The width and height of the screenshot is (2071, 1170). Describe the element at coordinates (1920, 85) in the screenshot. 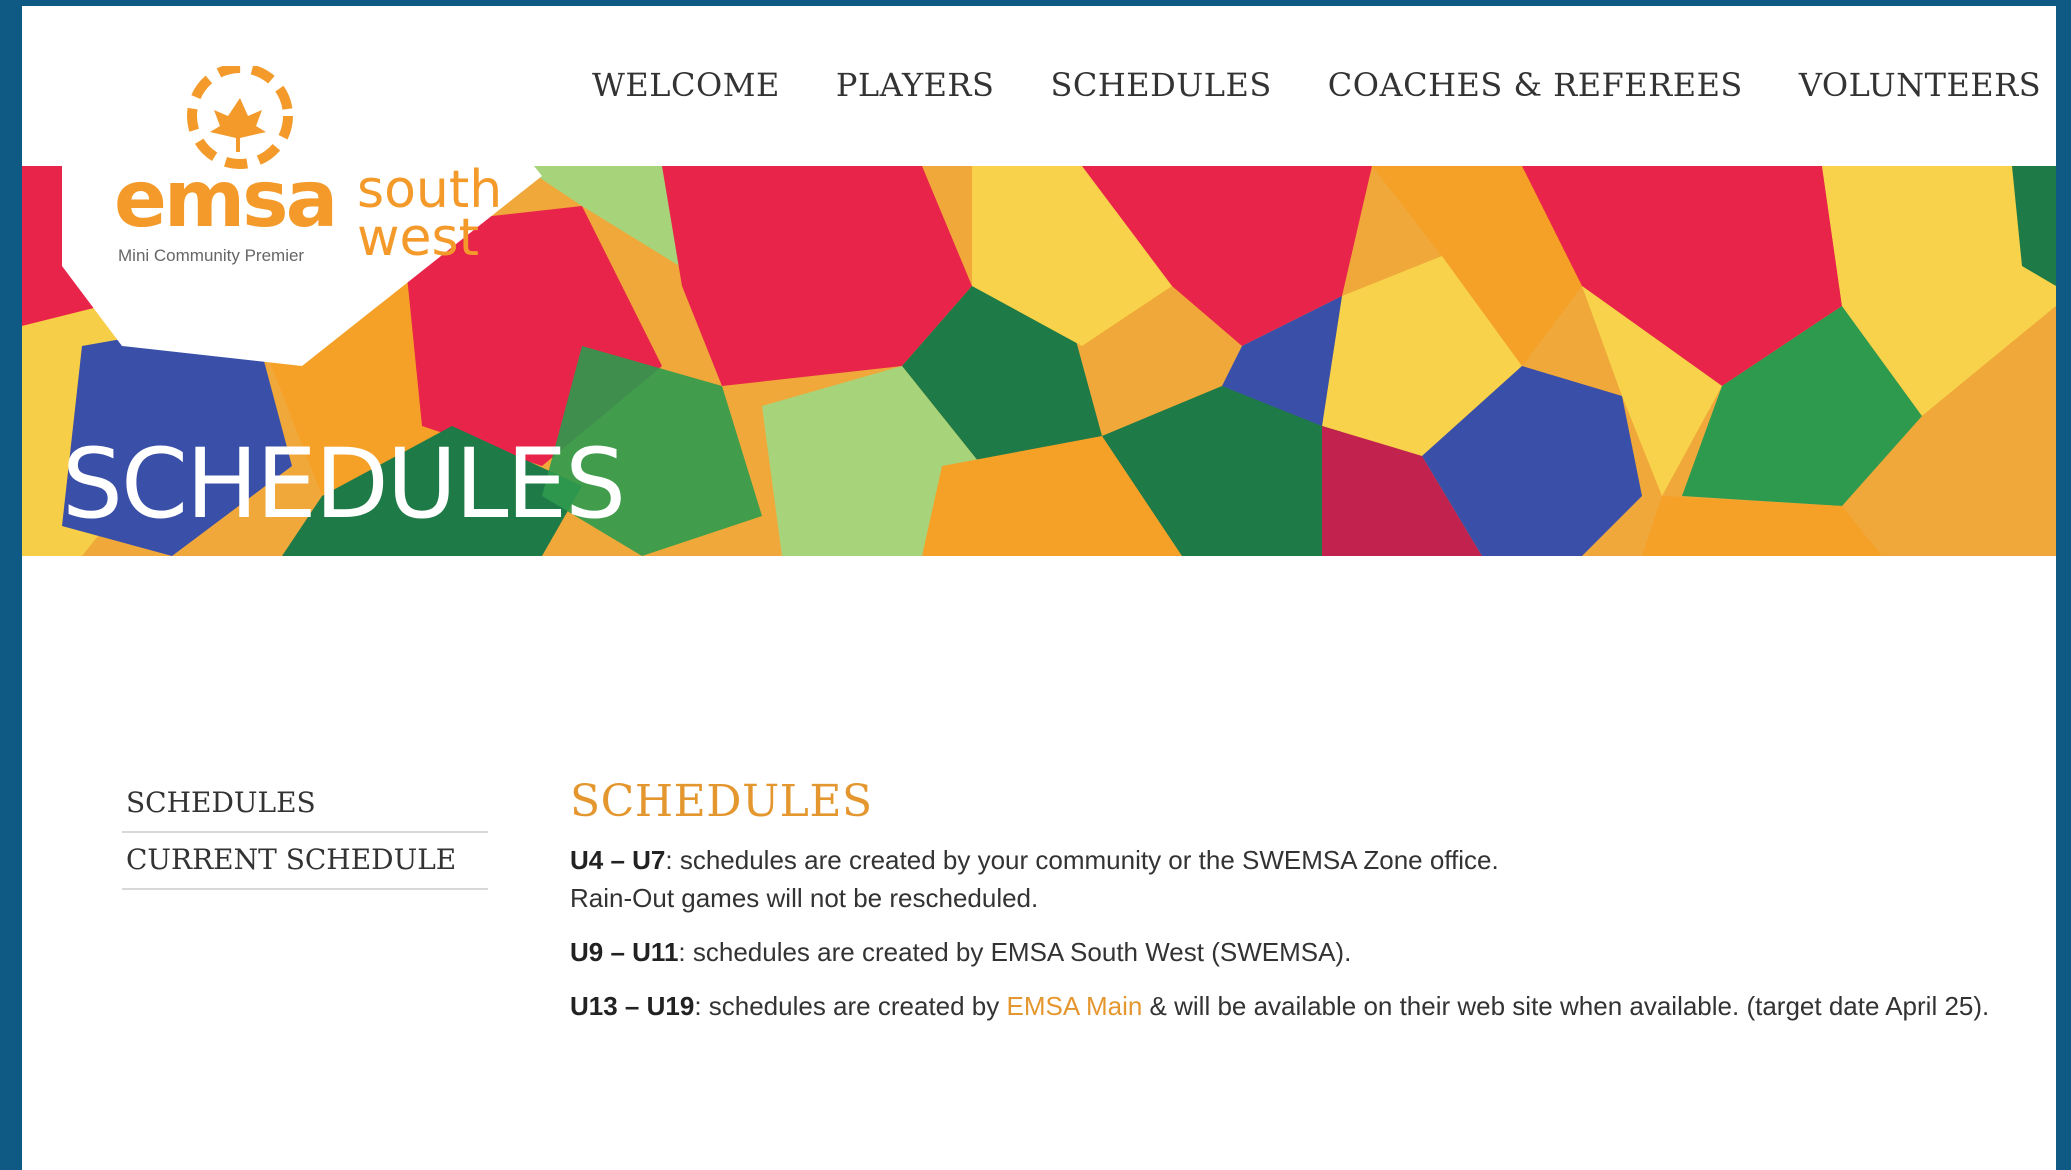

I see `nav-volunteers: VOLUNTEERS` at that location.